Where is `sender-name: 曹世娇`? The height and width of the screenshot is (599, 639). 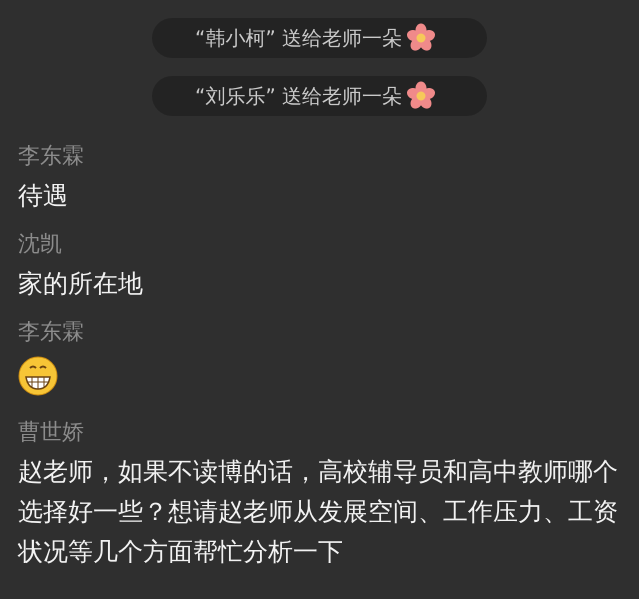
sender-name: 曹世娇 is located at coordinates (51, 433).